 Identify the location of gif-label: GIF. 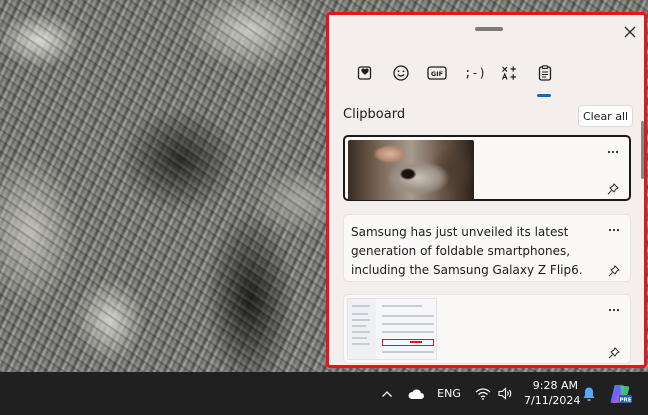
(437, 74).